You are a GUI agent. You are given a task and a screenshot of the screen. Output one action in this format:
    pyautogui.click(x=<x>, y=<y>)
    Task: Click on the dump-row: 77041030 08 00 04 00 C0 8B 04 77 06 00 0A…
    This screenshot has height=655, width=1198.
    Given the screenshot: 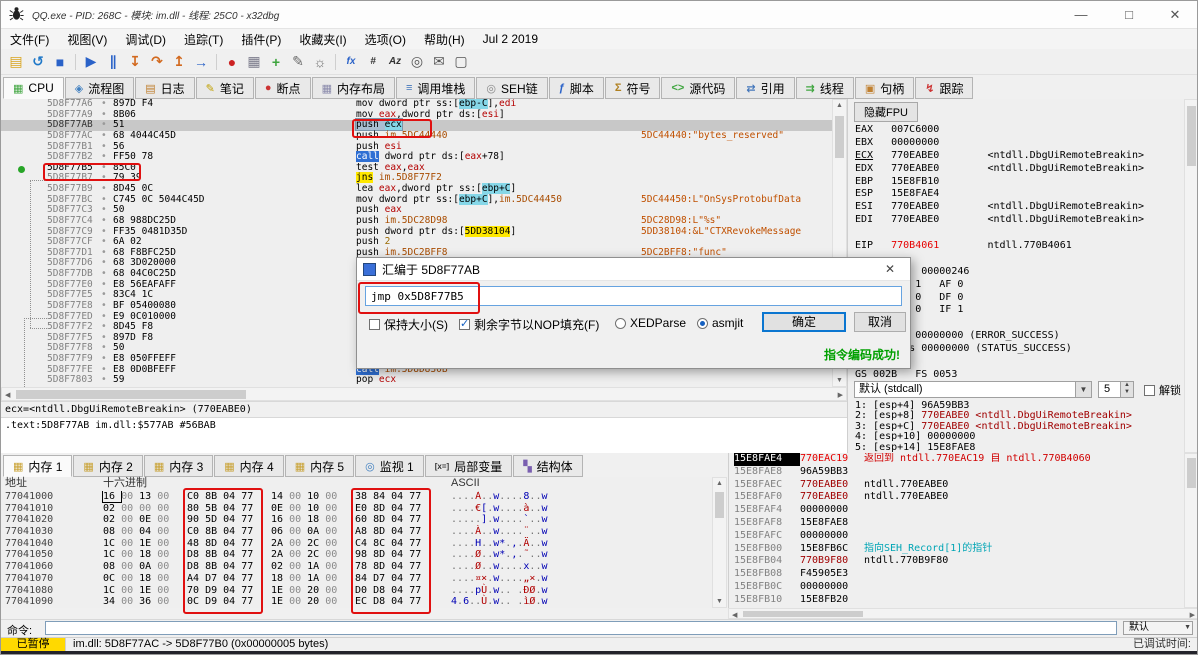 What is the action you would take?
    pyautogui.click(x=356, y=532)
    